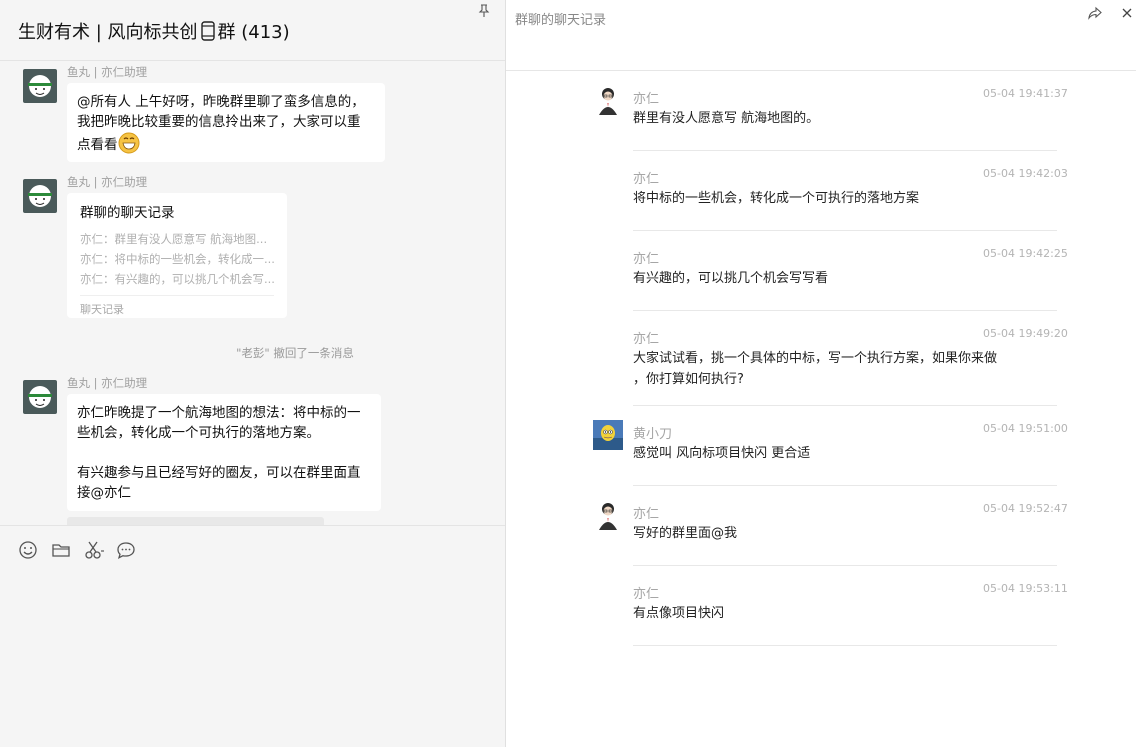  I want to click on timestamp: 05-04 19:42:03, so click(1025, 173).